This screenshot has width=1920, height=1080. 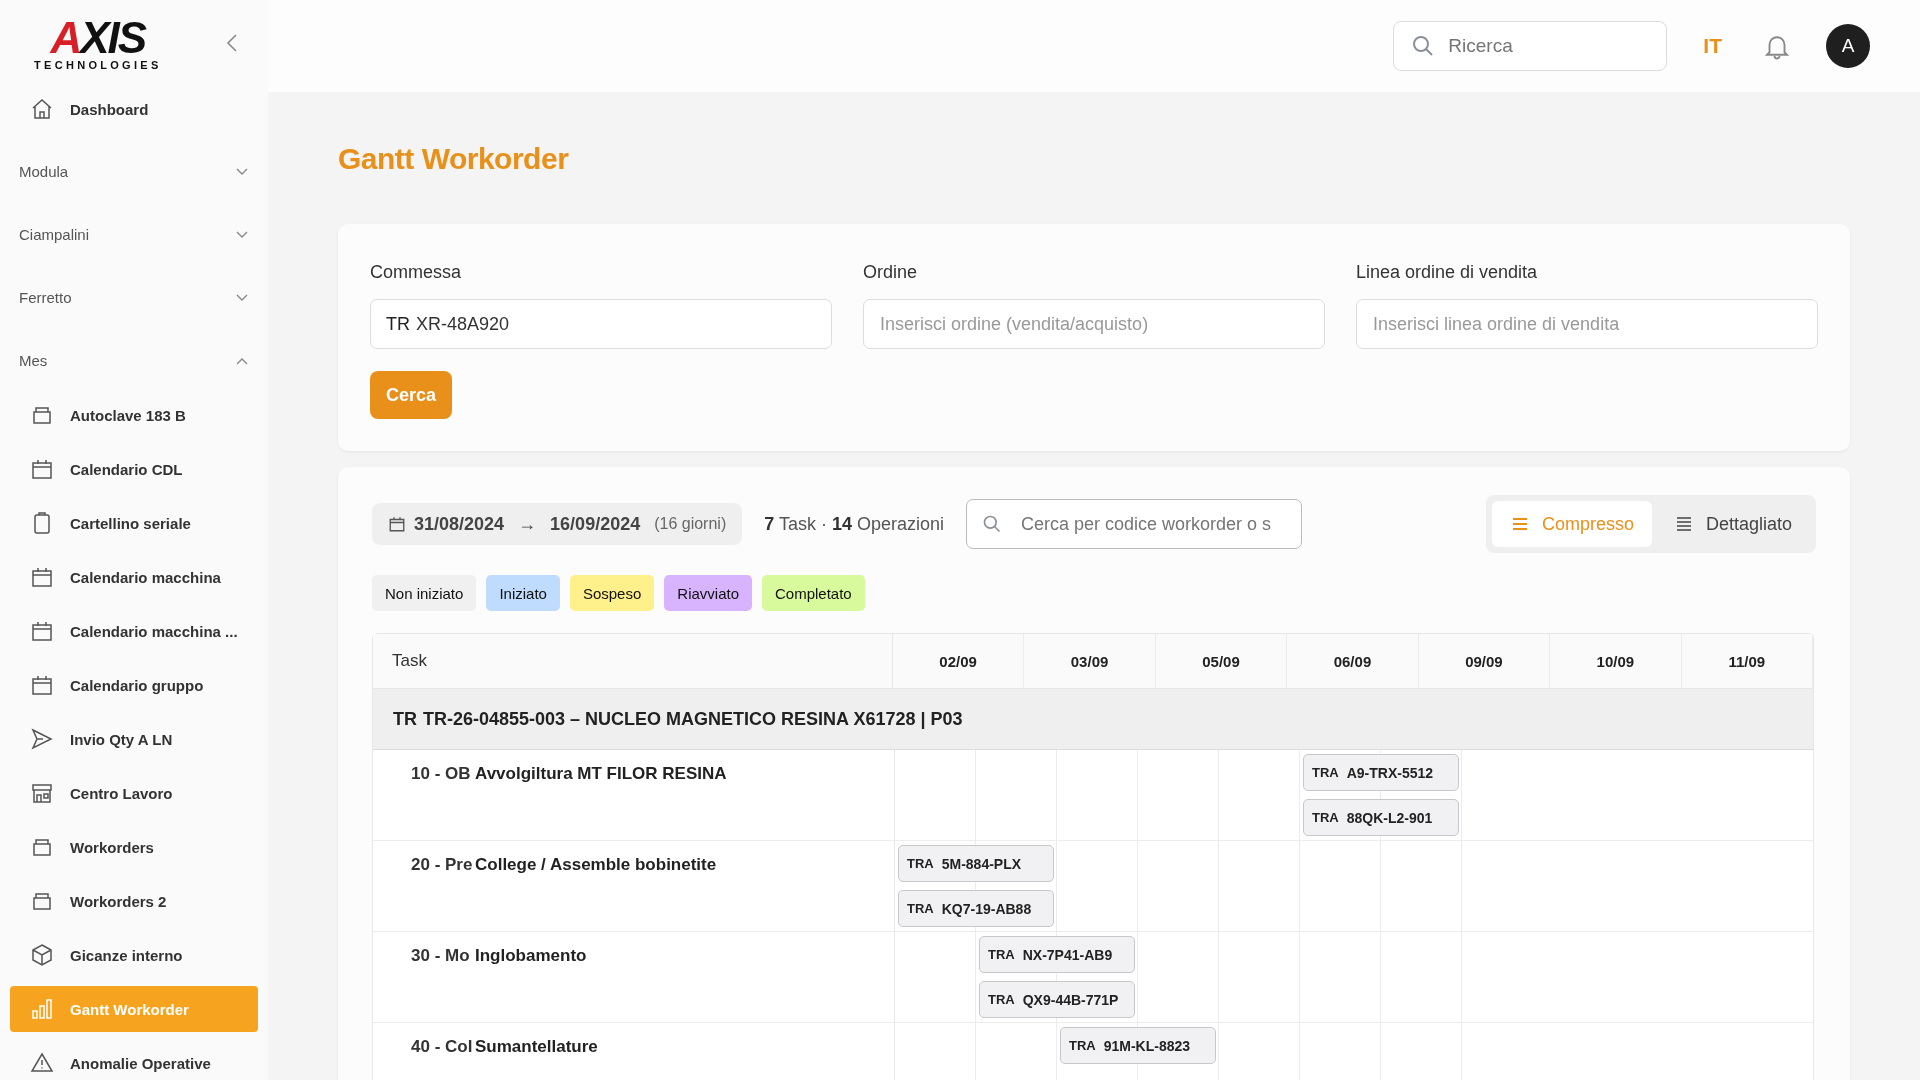 What do you see at coordinates (134, 415) in the screenshot?
I see `sidebar-item: Autoclave 183 B` at bounding box center [134, 415].